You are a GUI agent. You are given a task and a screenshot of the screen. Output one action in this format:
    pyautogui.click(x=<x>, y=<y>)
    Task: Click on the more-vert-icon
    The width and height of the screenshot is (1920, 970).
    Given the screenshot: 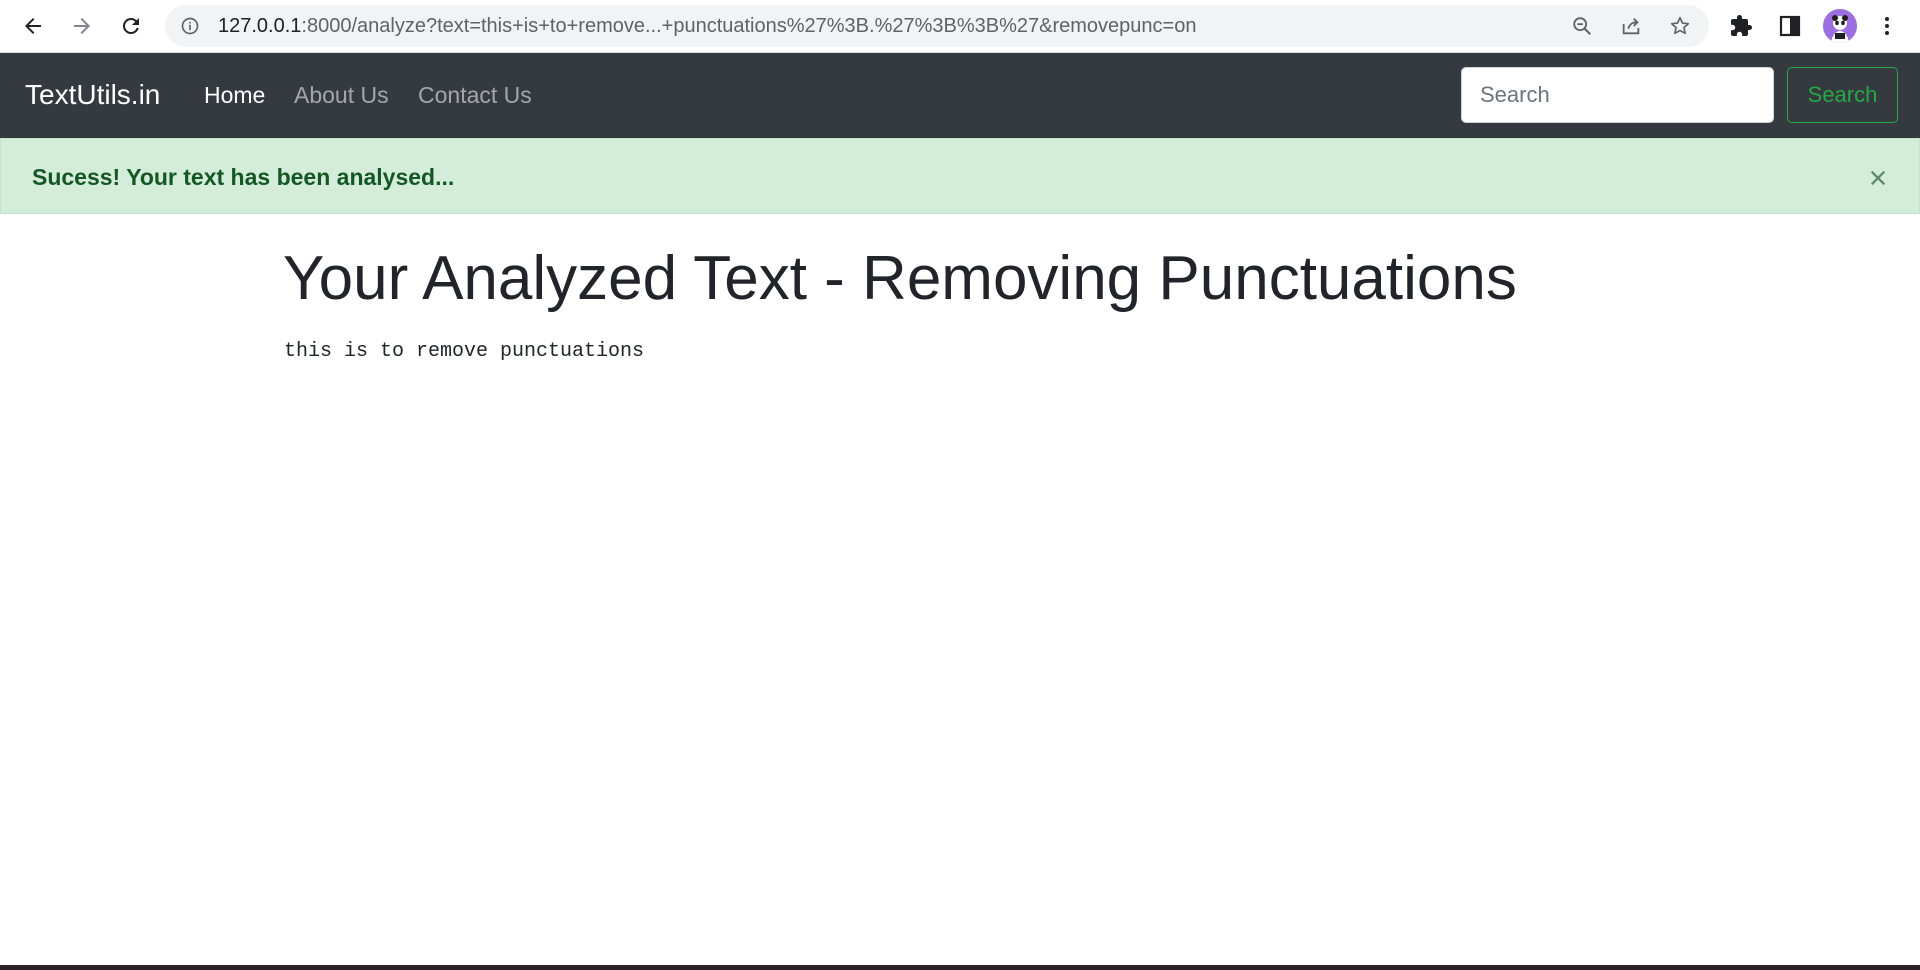 What is the action you would take?
    pyautogui.click(x=1887, y=26)
    